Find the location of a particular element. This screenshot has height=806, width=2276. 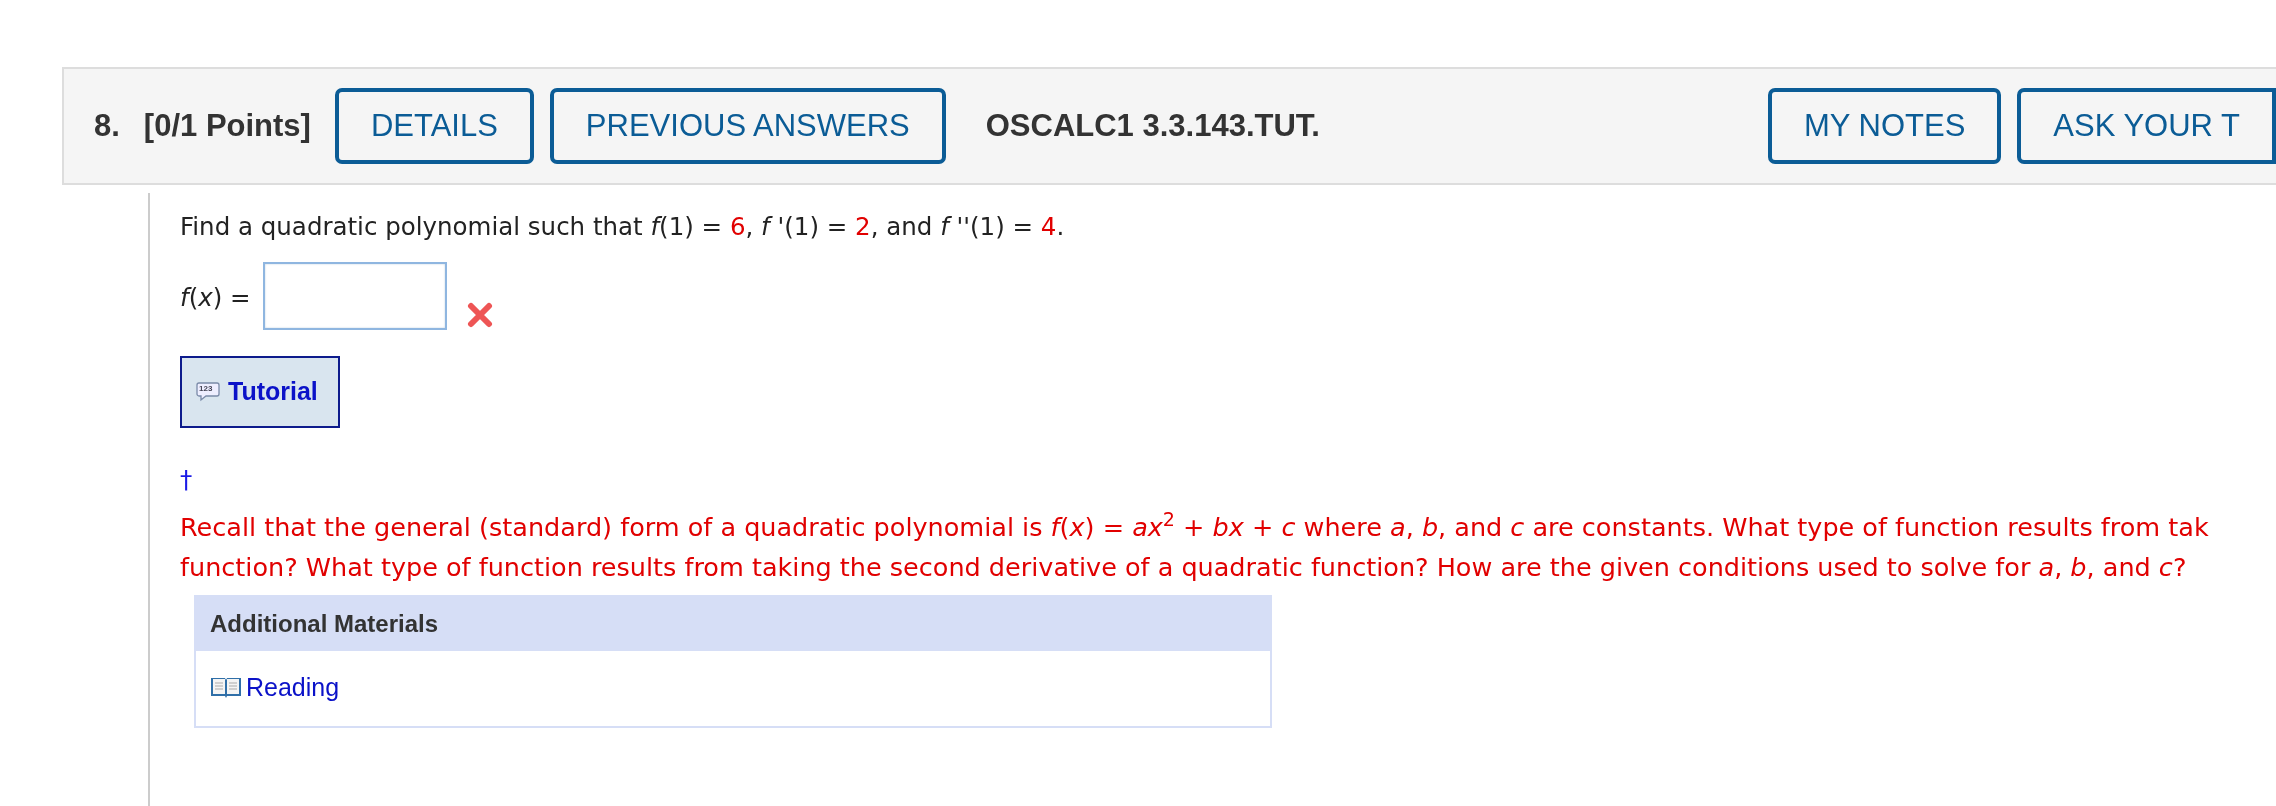

tutorial-button: 123 Tutorial is located at coordinates (260, 391).